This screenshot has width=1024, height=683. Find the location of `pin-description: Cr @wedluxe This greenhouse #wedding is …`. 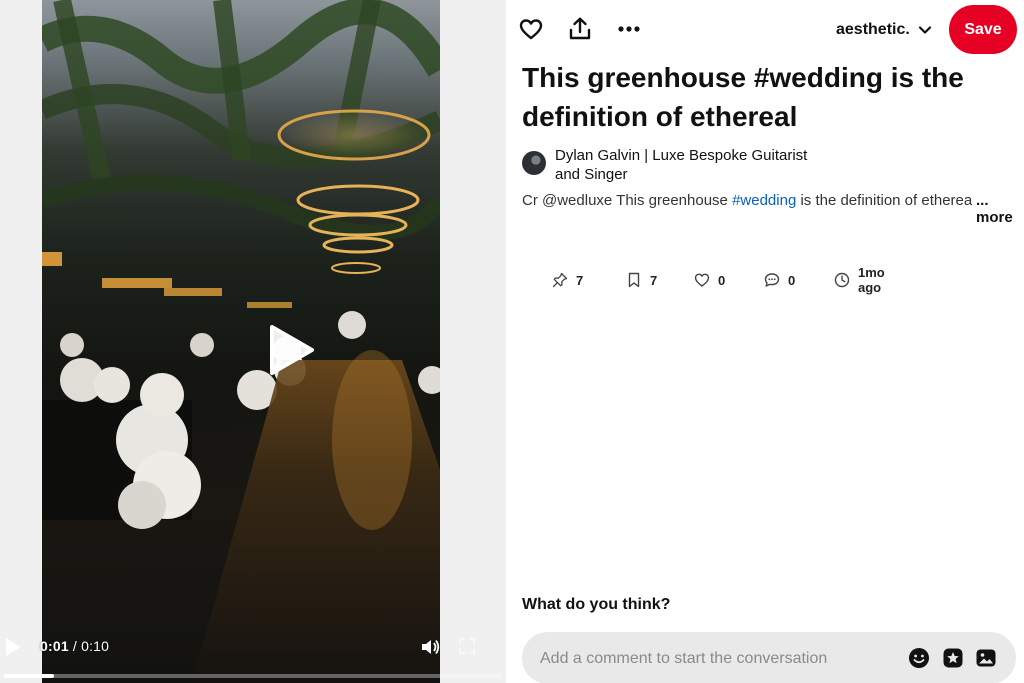

pin-description: Cr @wedluxe This greenhouse #wedding is … is located at coordinates (773, 202).